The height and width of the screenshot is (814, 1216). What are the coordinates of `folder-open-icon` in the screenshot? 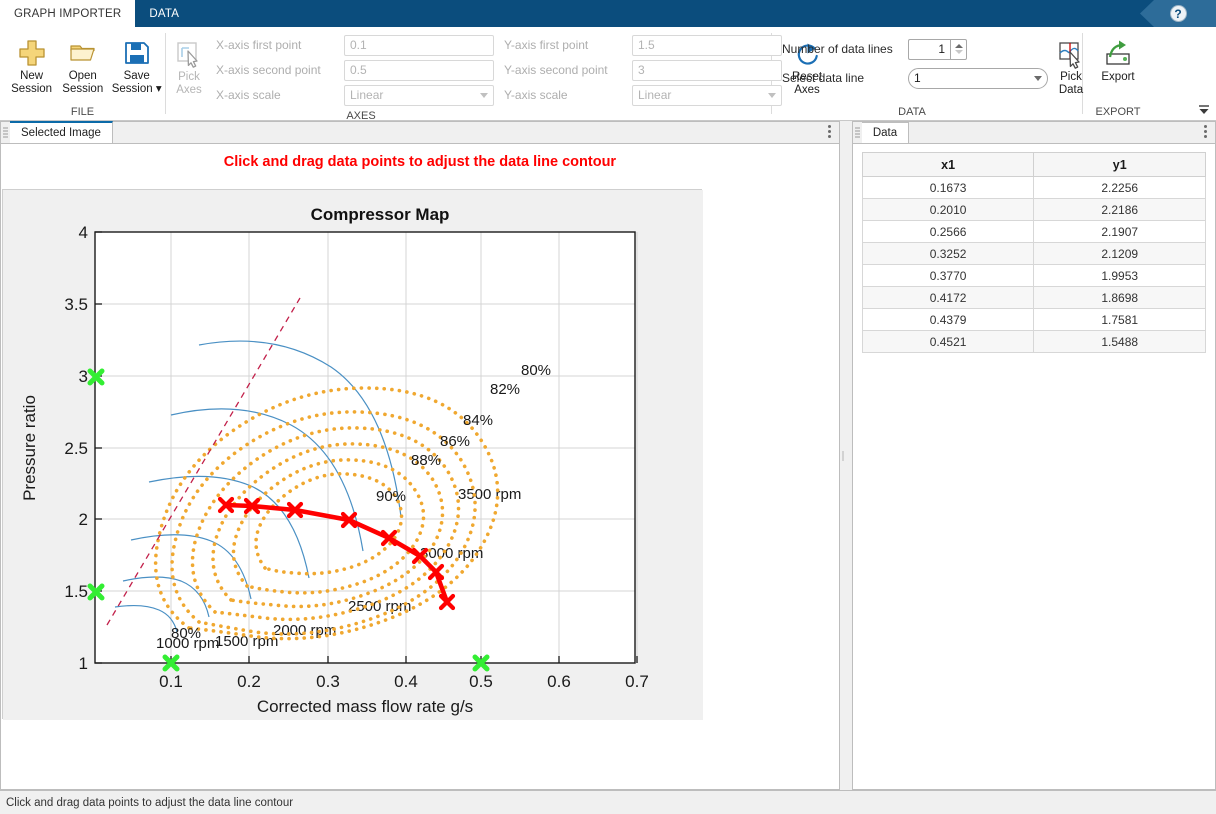 It's located at (83, 53).